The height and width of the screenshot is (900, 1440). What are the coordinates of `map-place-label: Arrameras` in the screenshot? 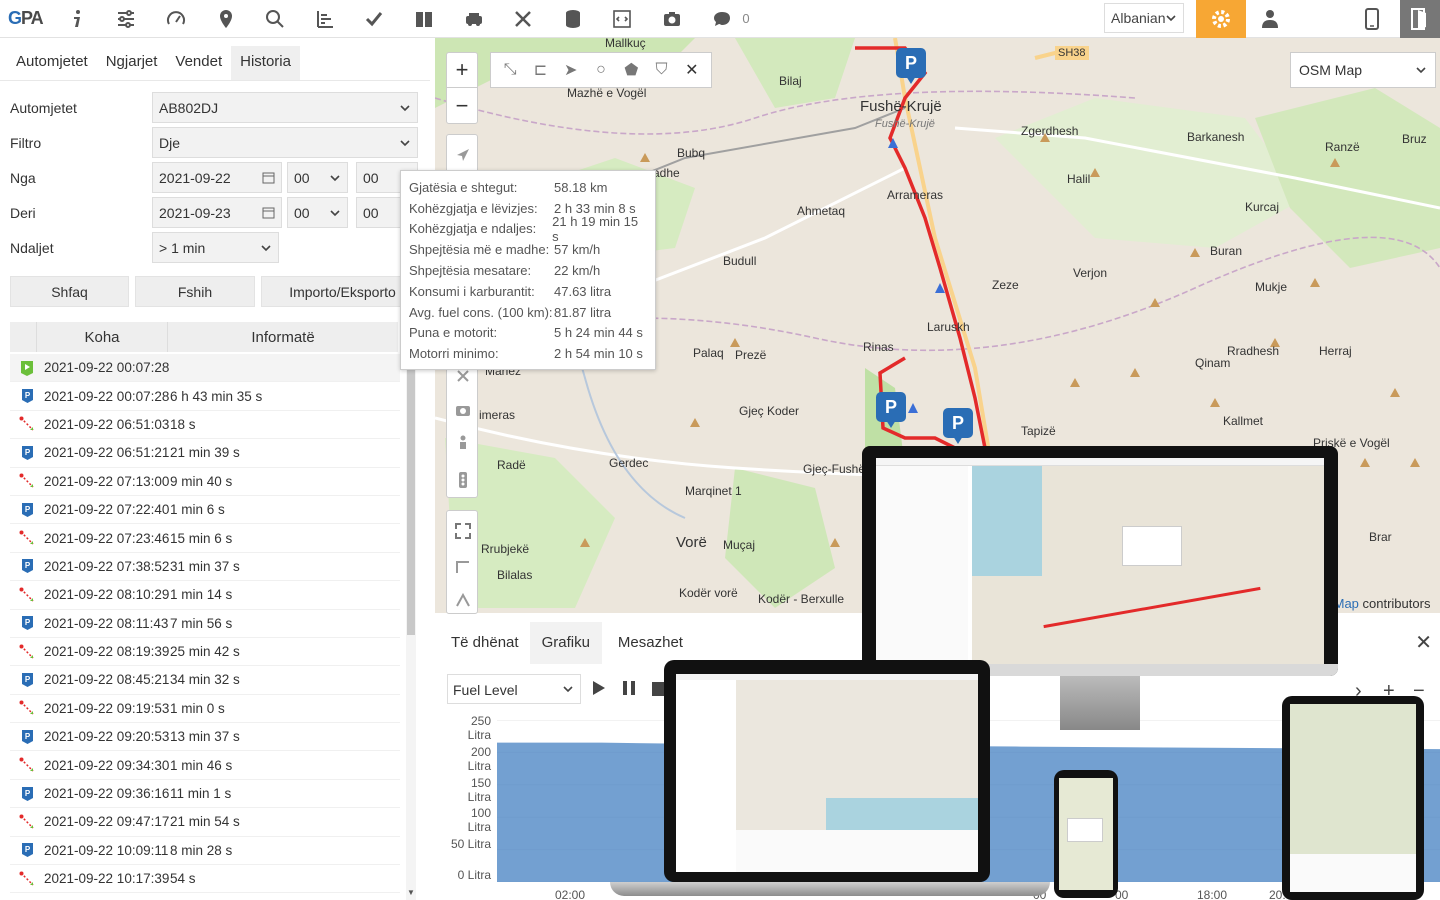 It's located at (915, 195).